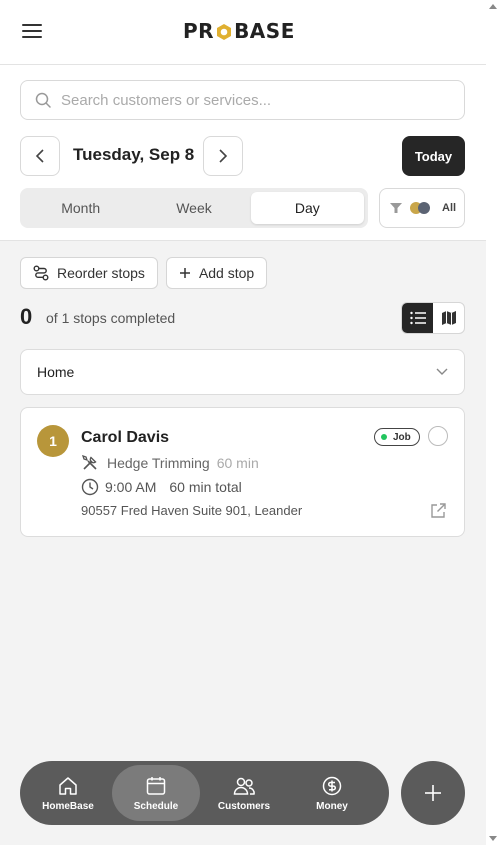 Image resolution: width=500 pixels, height=845 pixels. I want to click on group-dropdown: Home, so click(242, 372).